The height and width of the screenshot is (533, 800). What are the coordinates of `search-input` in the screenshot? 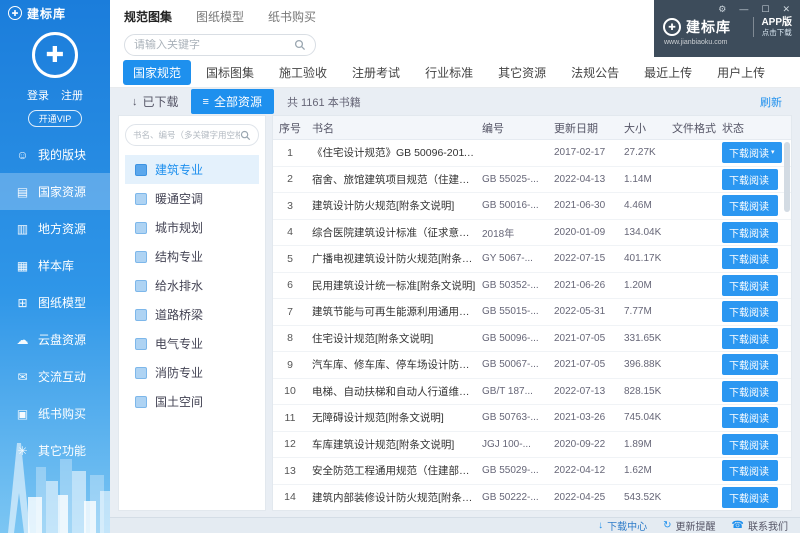 It's located at (214, 45).